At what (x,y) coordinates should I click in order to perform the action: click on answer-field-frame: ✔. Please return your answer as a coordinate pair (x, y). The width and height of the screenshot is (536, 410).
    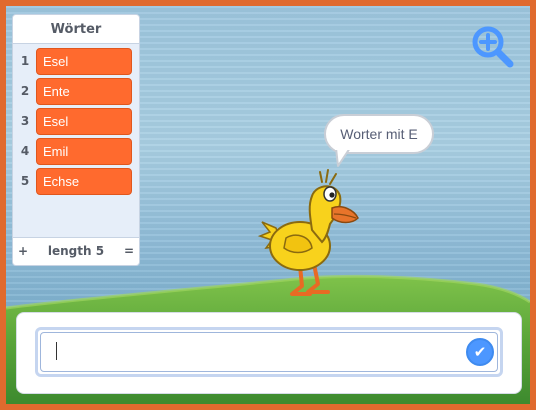
    Looking at the image, I should click on (269, 352).